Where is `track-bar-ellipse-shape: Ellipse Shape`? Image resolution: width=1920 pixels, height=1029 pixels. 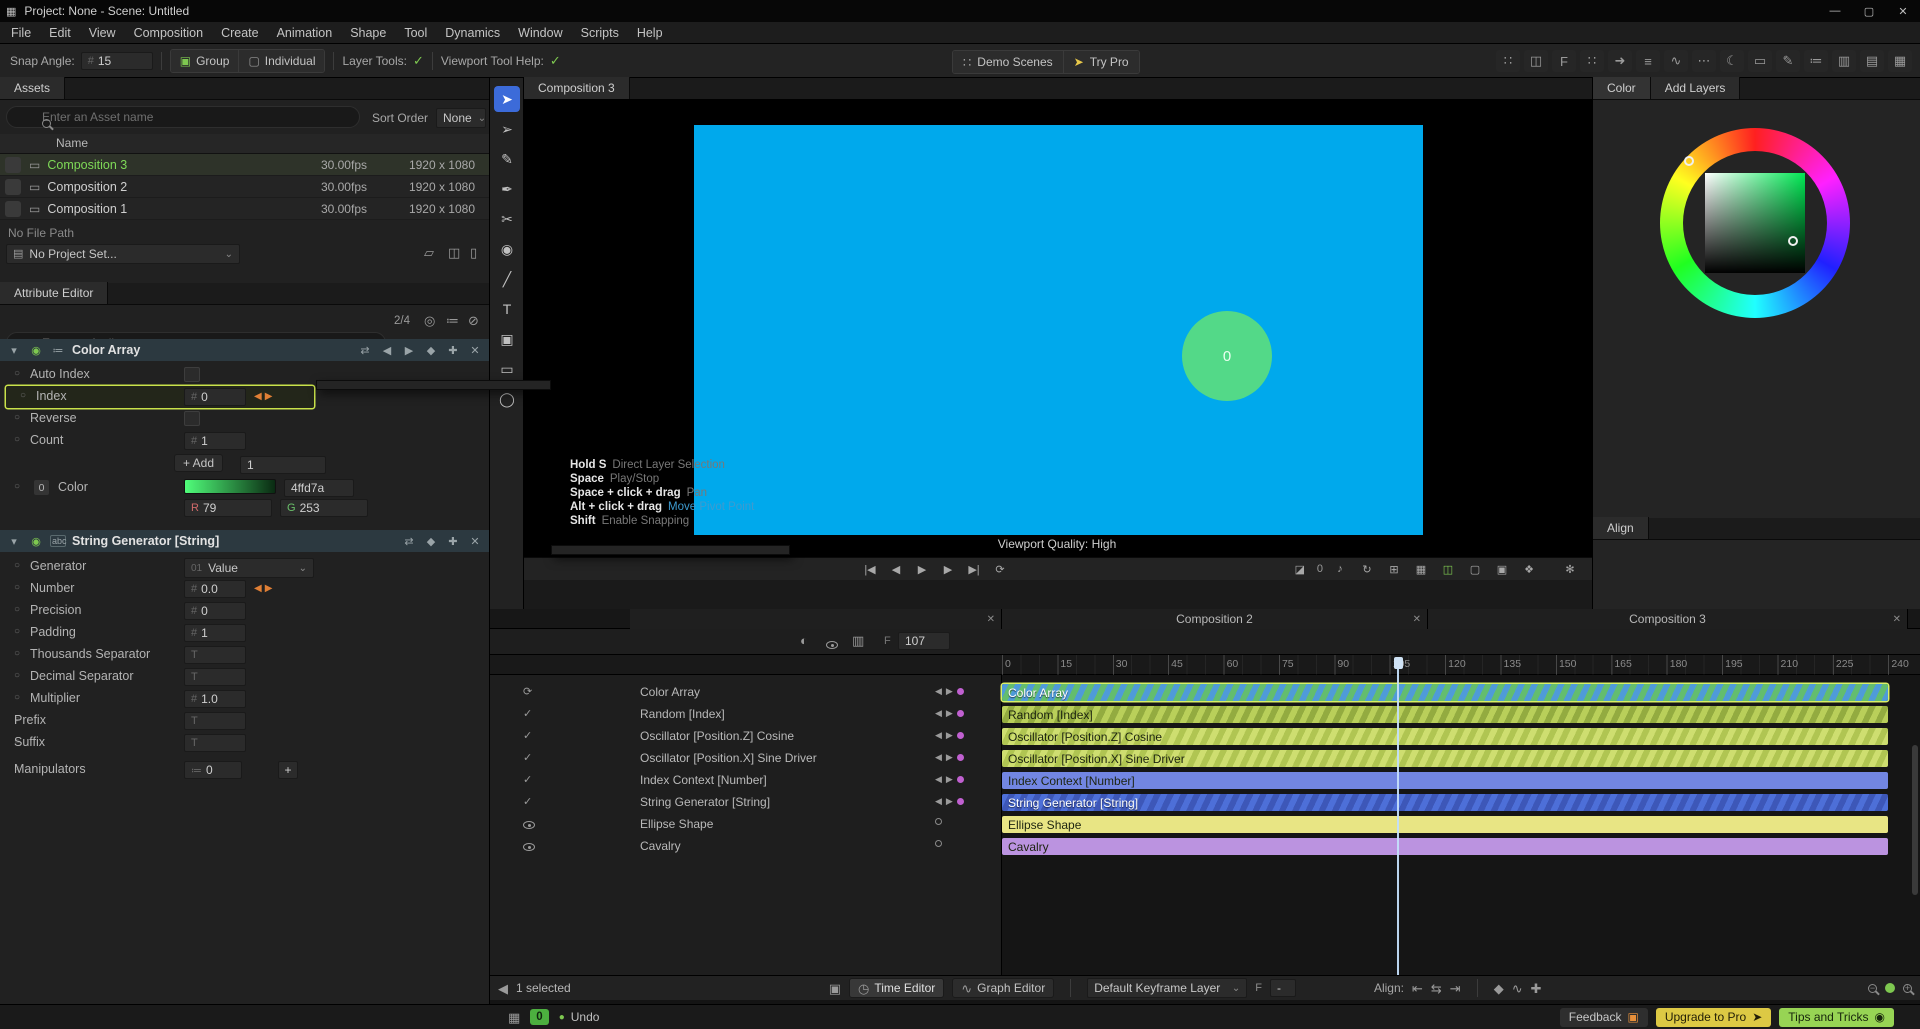 track-bar-ellipse-shape: Ellipse Shape is located at coordinates (1445, 824).